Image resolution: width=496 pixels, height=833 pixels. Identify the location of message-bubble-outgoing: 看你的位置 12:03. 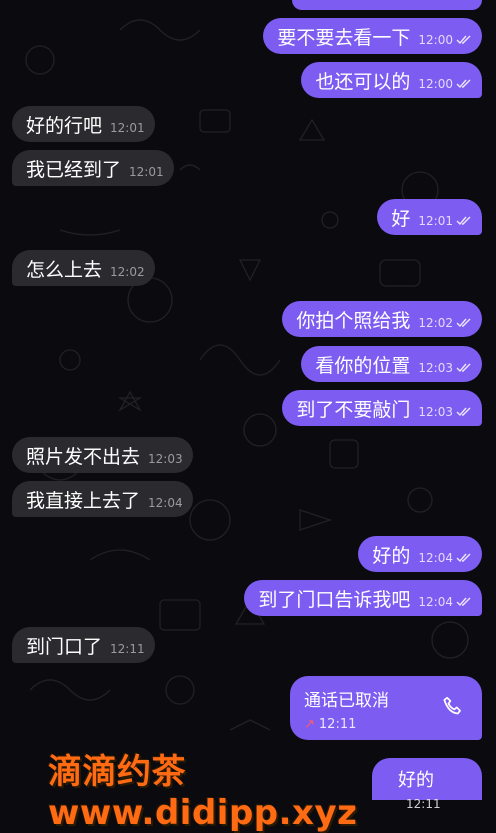
(391, 364).